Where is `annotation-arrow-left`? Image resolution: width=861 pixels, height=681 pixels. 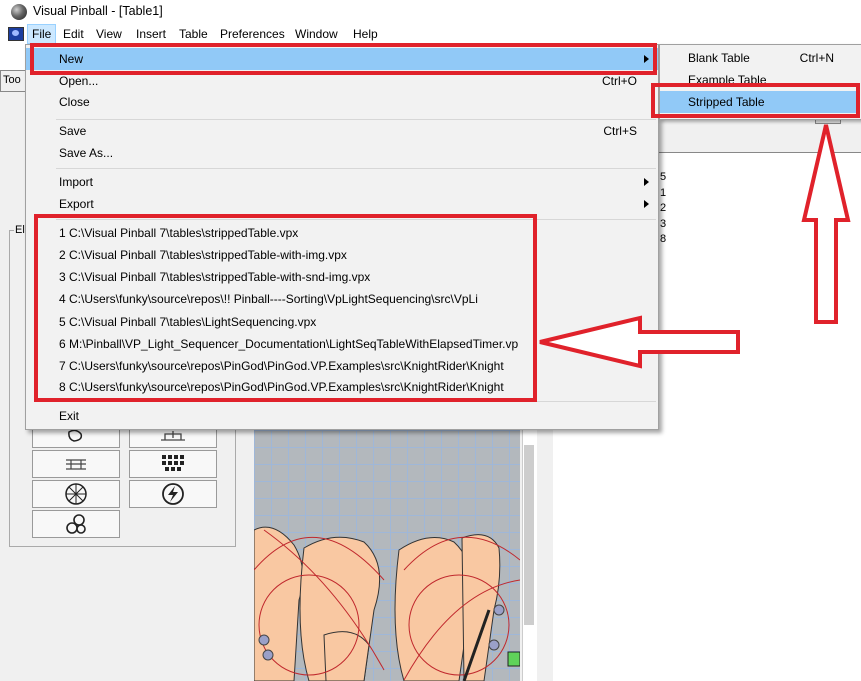
annotation-arrow-left is located at coordinates (639, 342).